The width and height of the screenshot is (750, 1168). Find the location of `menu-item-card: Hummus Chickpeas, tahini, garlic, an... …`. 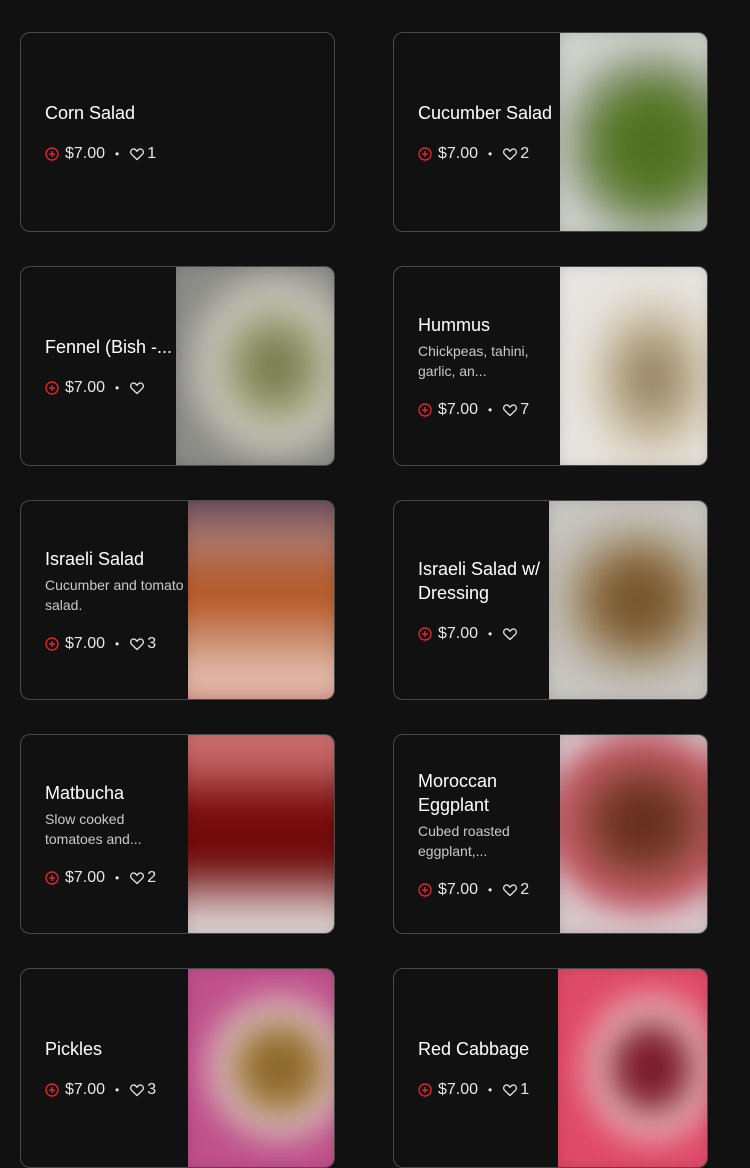

menu-item-card: Hummus Chickpeas, tahini, garlic, an... … is located at coordinates (550, 366).